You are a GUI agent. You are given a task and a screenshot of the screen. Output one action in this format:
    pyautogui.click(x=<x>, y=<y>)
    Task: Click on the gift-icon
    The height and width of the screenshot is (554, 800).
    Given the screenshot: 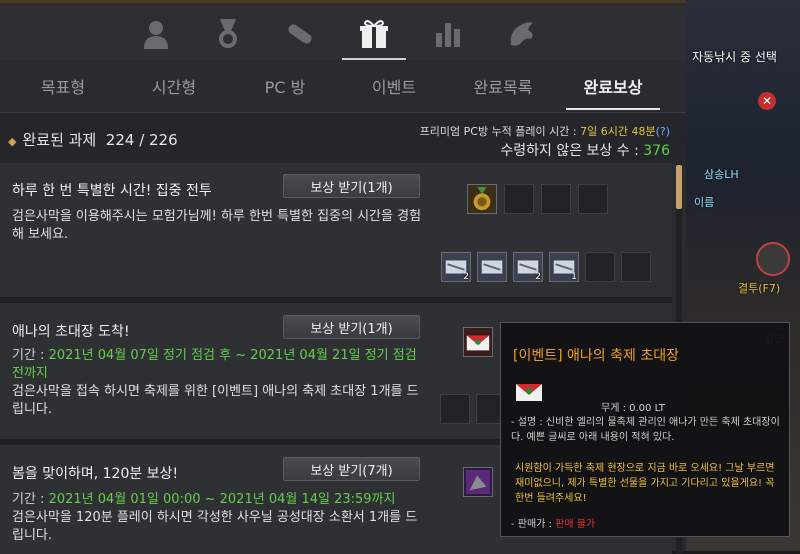 What is the action you would take?
    pyautogui.click(x=374, y=37)
    